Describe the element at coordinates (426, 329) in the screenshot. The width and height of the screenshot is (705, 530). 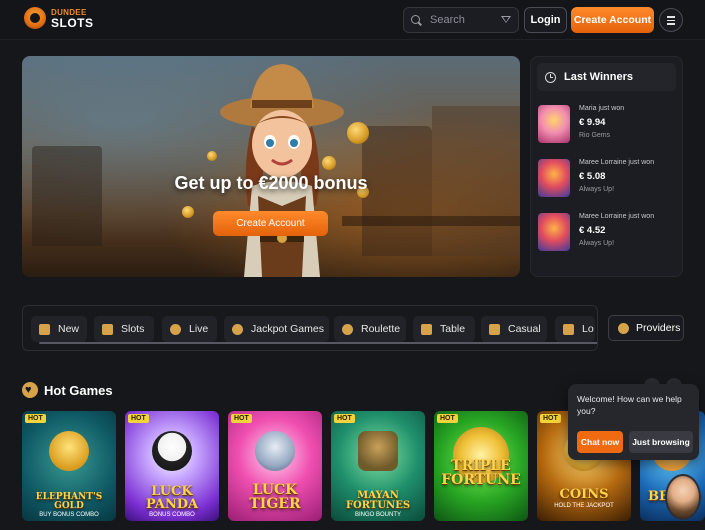
I see `table-icon` at that location.